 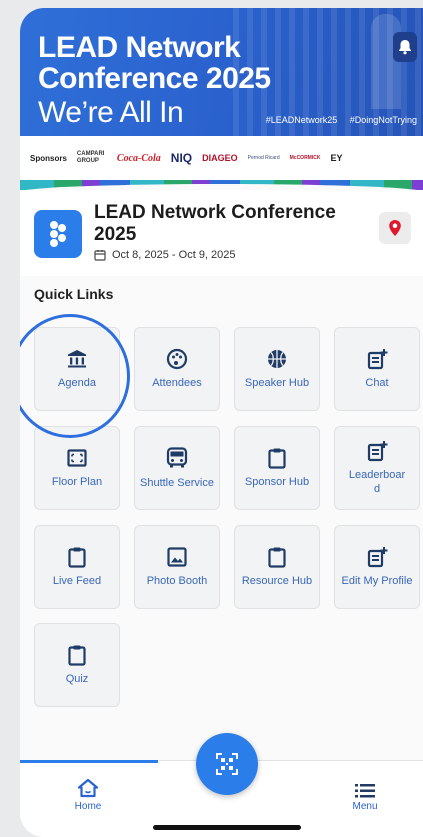 I want to click on nav-active-indicator, so click(x=89, y=761).